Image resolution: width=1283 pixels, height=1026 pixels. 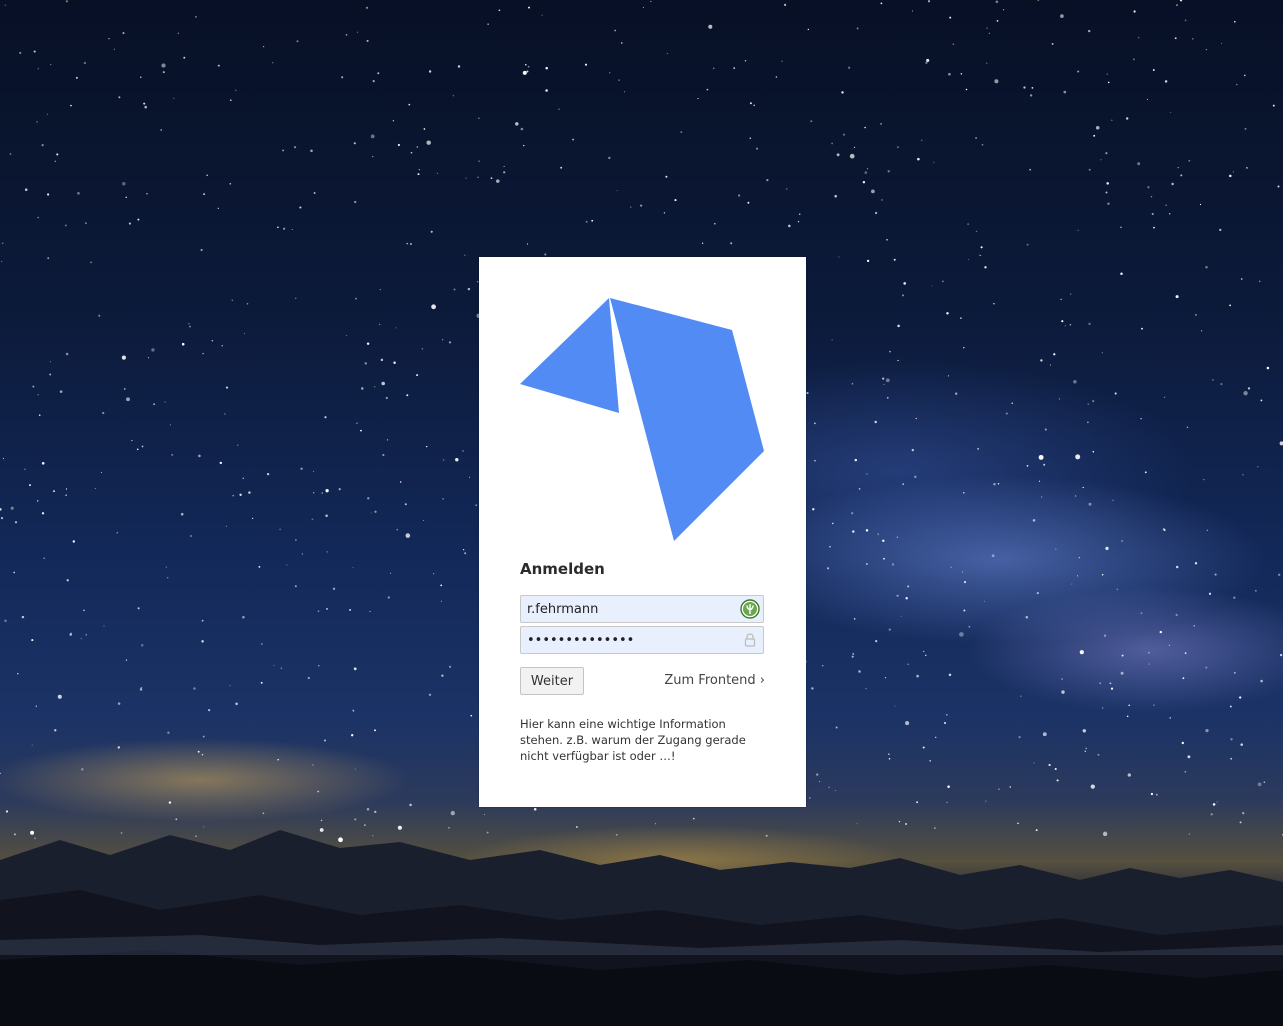 I want to click on lock-icon, so click(x=750, y=640).